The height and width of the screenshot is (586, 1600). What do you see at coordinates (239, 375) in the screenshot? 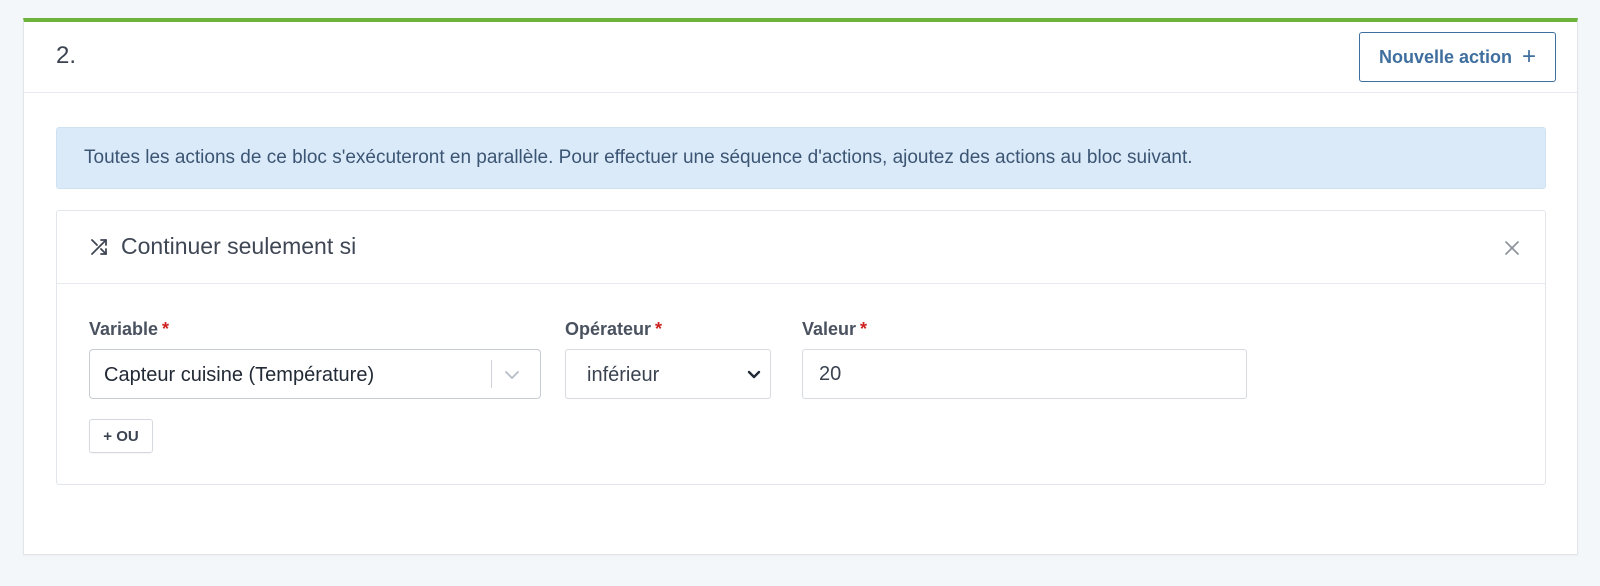
I see `variable-selected-value: Capteur cuisine (Température)` at bounding box center [239, 375].